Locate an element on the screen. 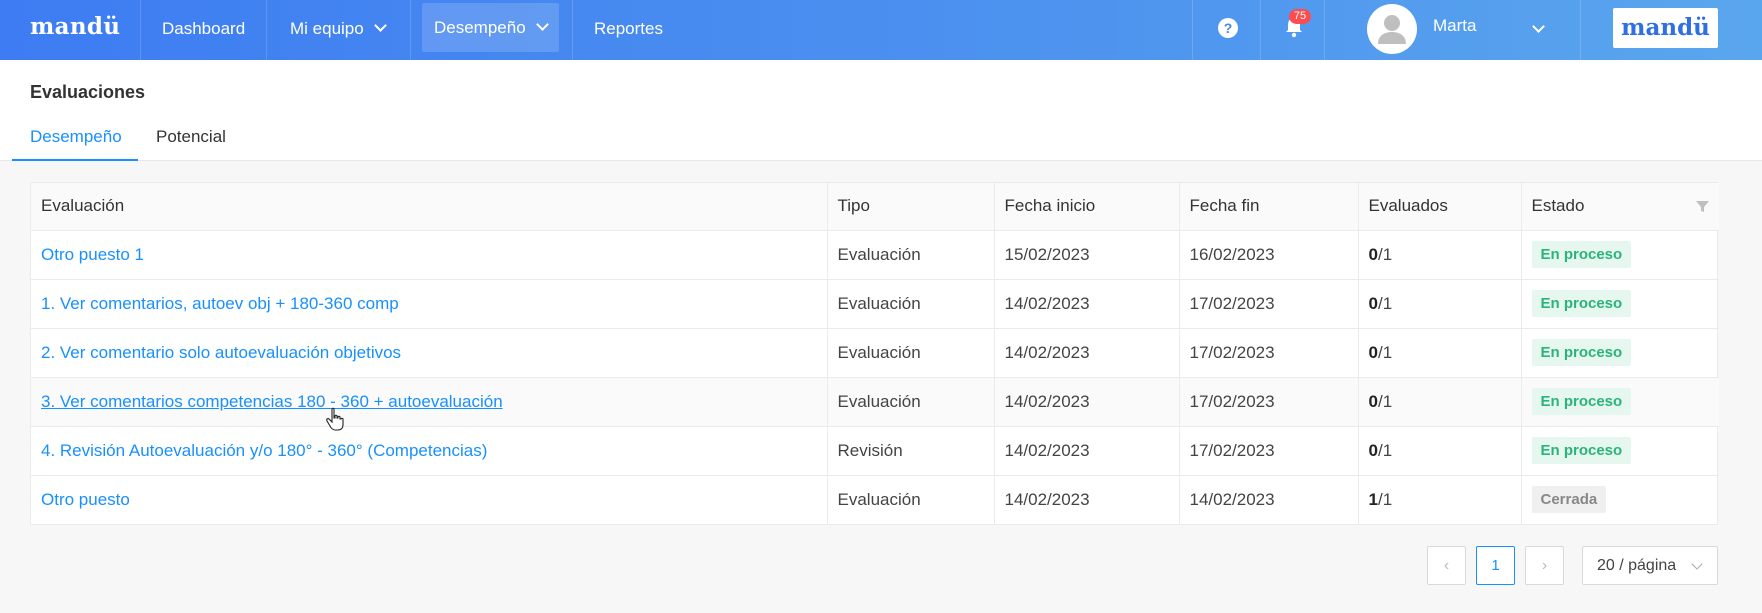  evaluated-done: 1 is located at coordinates (1373, 499).